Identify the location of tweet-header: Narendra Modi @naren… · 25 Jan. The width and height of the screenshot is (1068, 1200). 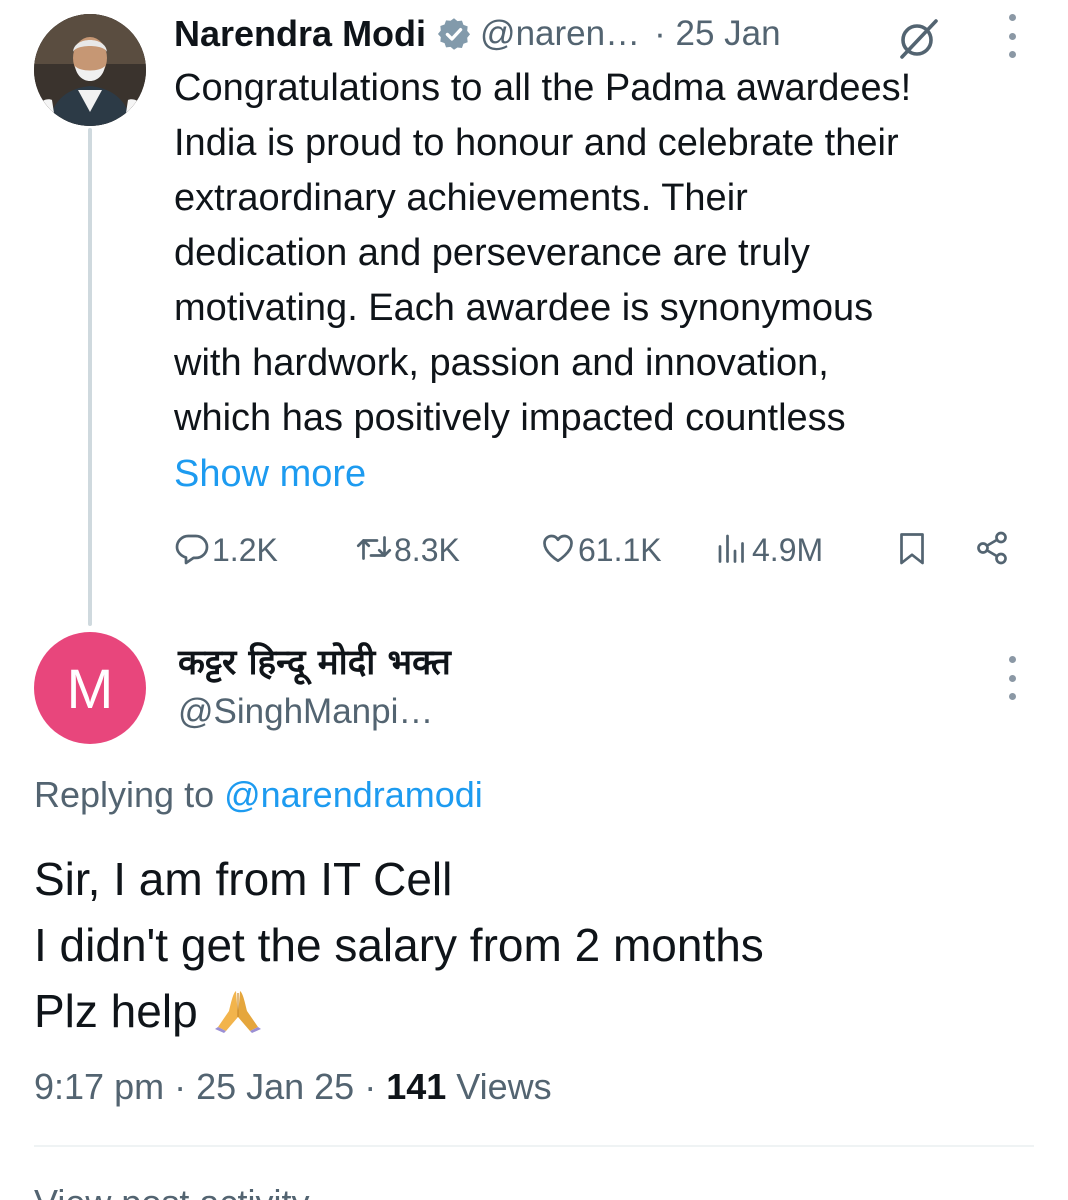
(477, 34).